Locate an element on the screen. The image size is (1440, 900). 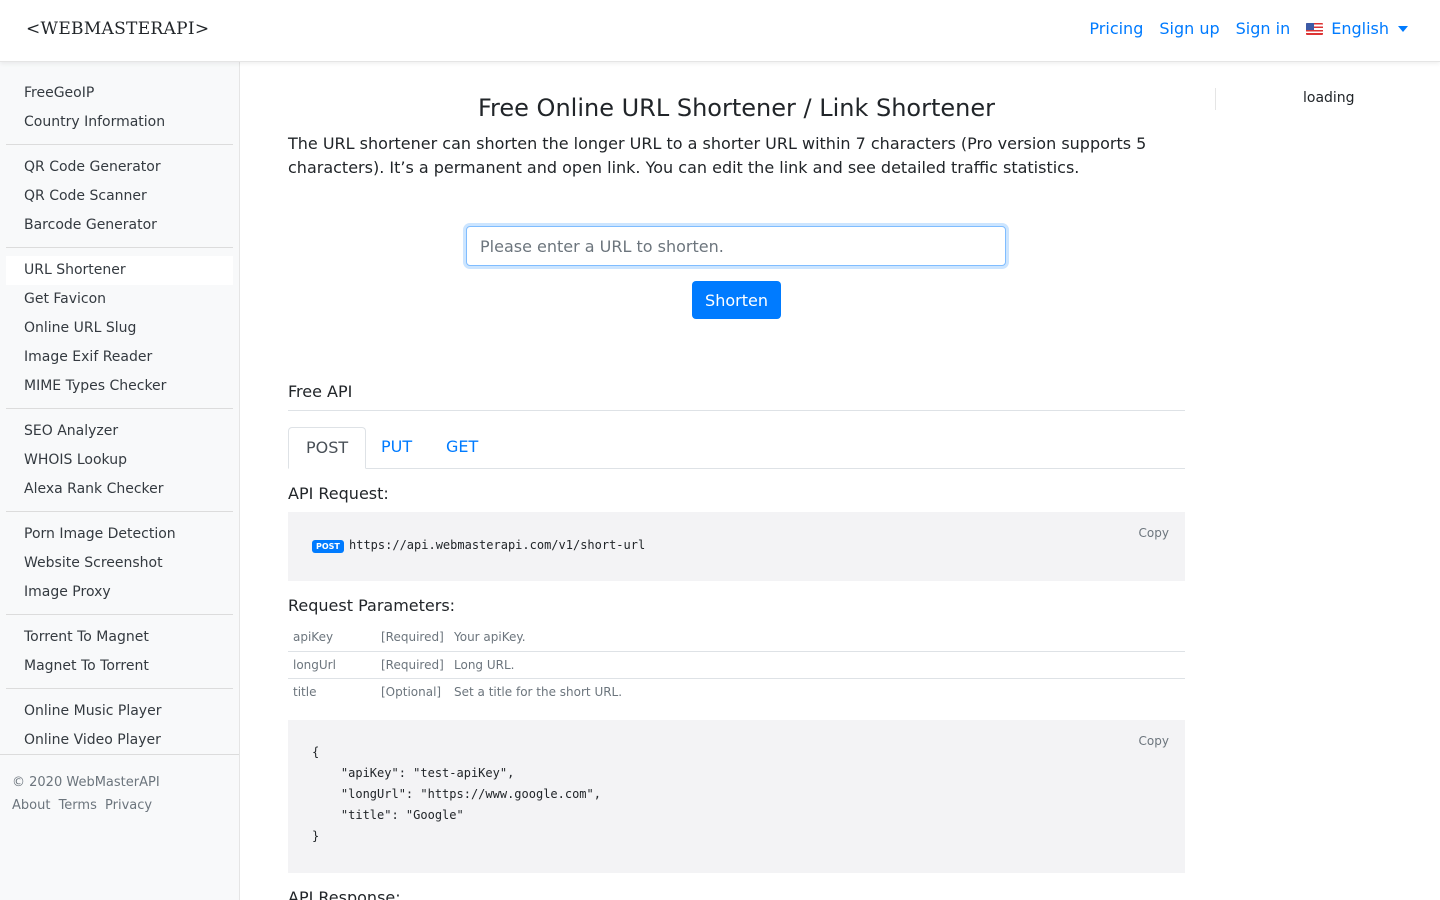
loading-status: loading is located at coordinates (1329, 98).